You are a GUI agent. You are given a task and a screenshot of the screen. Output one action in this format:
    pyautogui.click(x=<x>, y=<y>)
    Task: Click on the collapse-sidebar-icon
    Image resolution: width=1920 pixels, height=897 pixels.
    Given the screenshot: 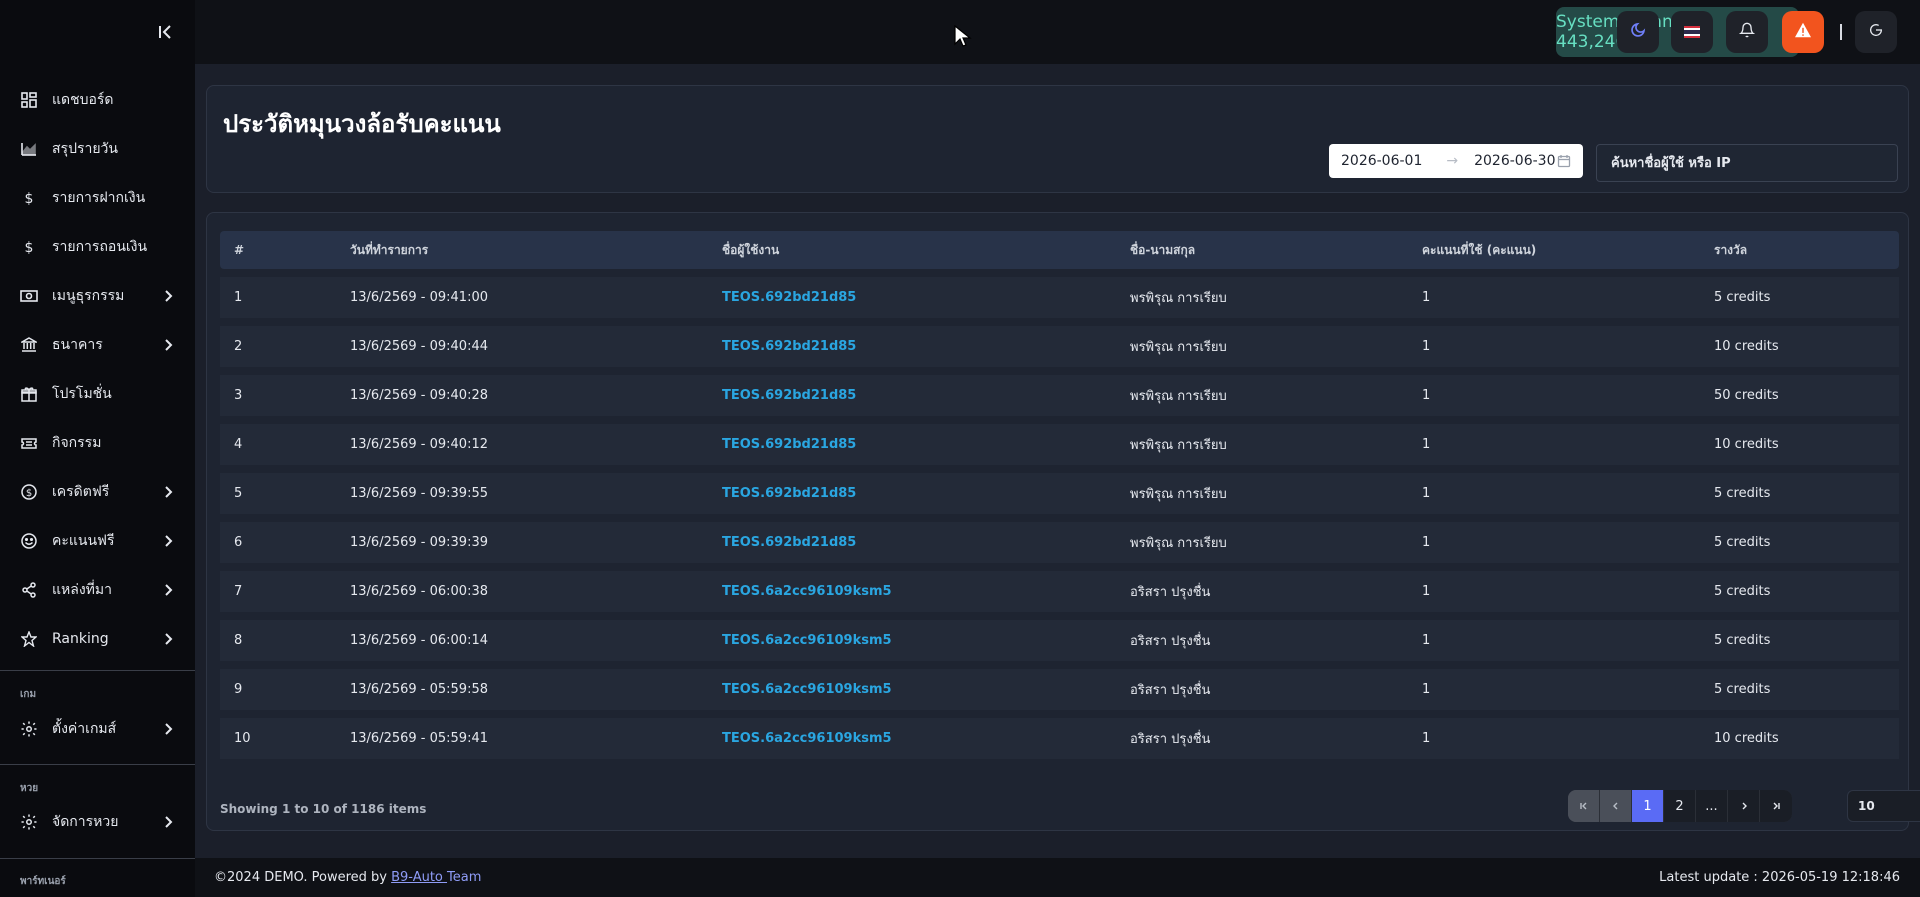 What is the action you would take?
    pyautogui.click(x=166, y=32)
    